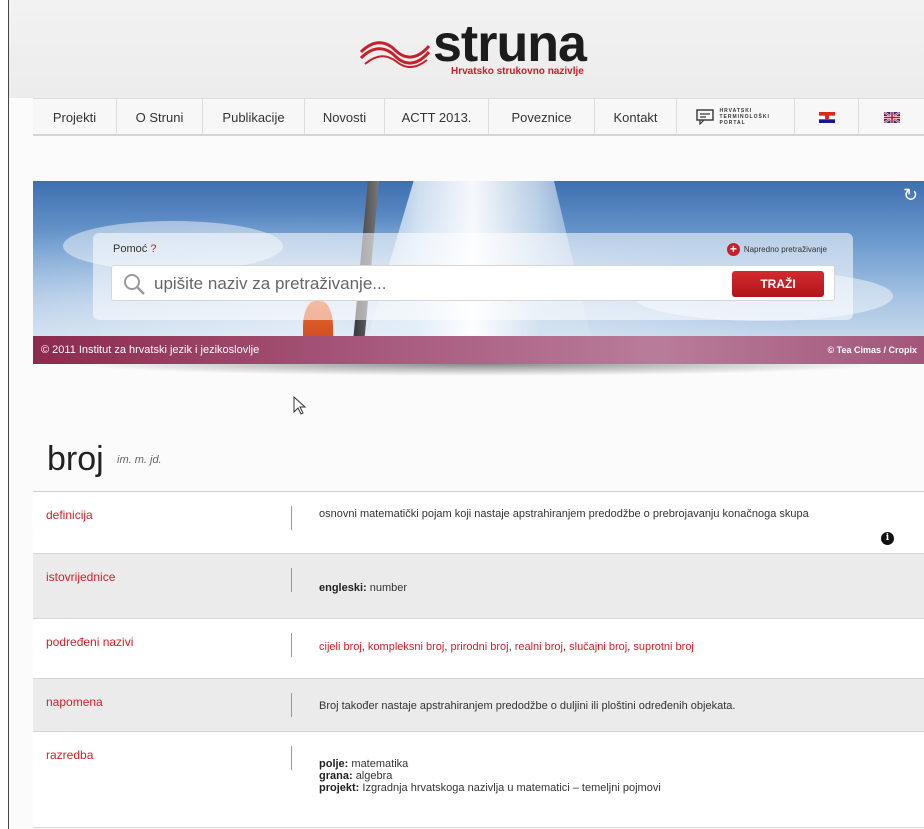  Describe the element at coordinates (539, 647) in the screenshot. I see `term-link: realni broj` at that location.